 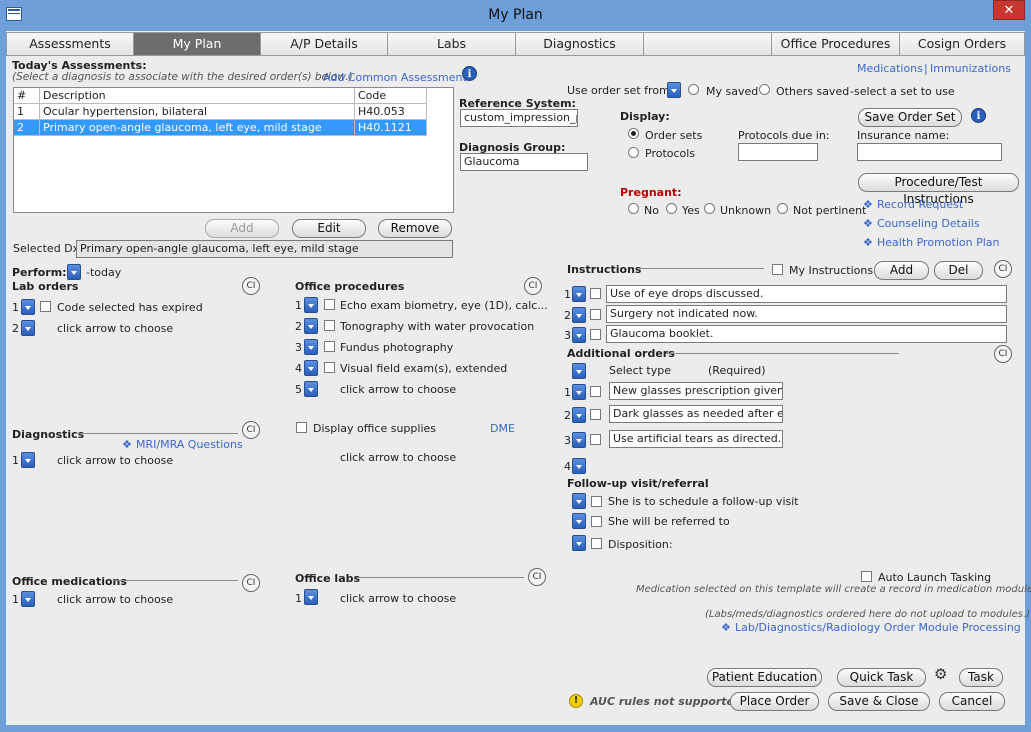 What do you see at coordinates (778, 152) in the screenshot?
I see `protocols-due-field` at bounding box center [778, 152].